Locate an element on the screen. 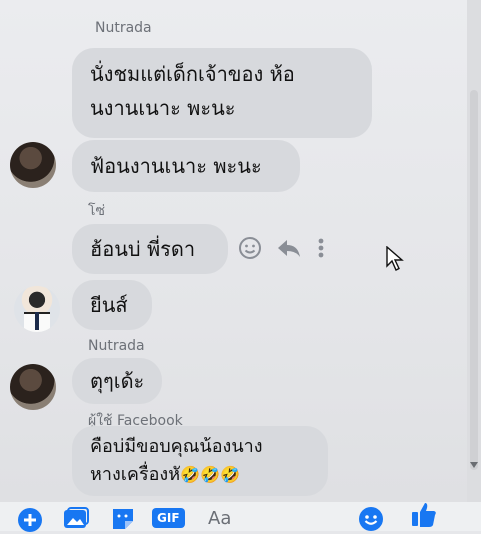 The width and height of the screenshot is (481, 534). emoji-icon is located at coordinates (371, 519).